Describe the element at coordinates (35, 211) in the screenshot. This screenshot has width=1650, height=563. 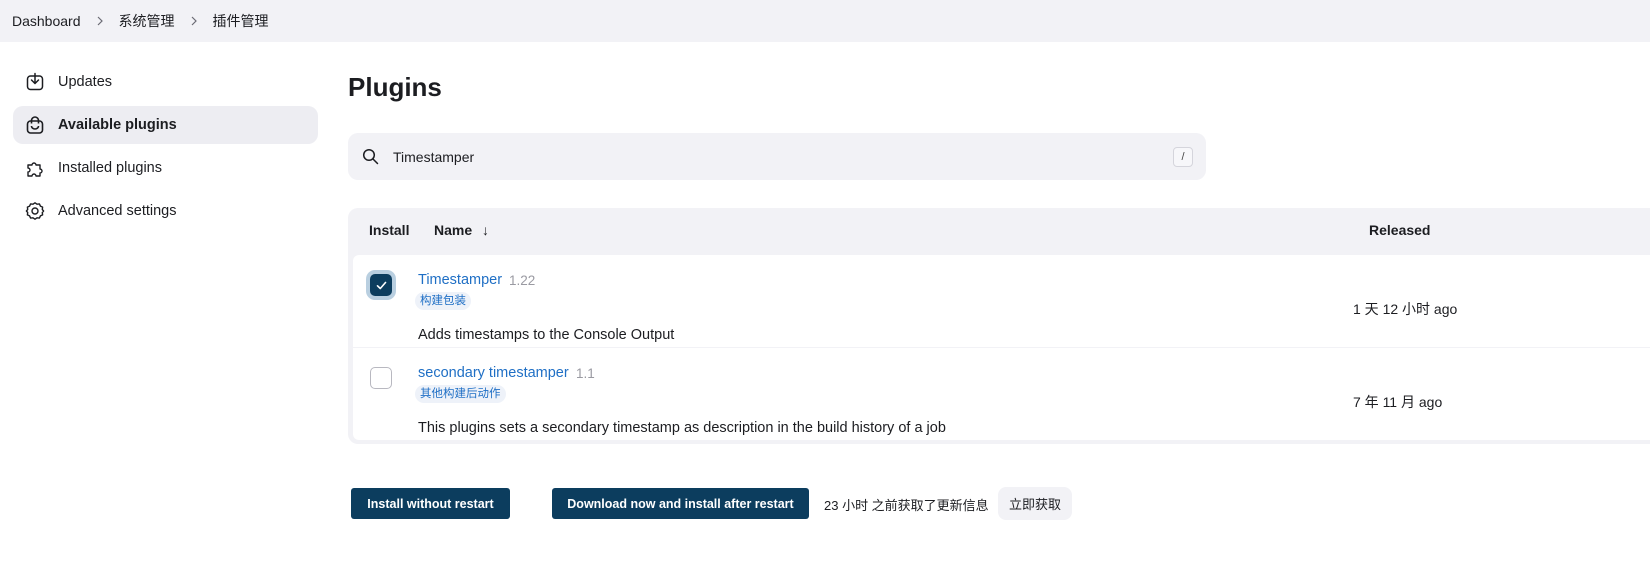
I see `gear-icon` at that location.